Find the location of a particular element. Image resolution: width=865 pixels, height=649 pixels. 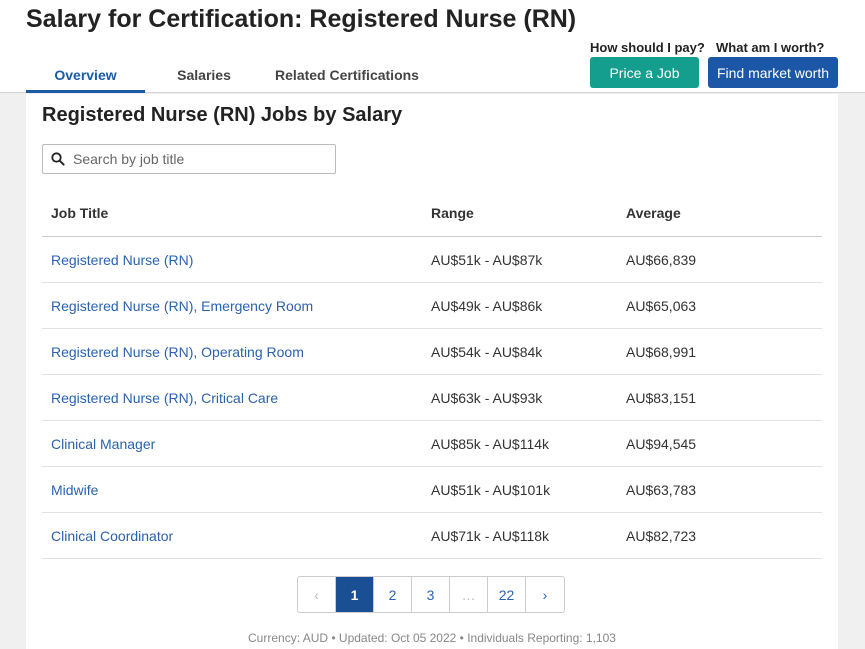

column-header-job-title: Job Title is located at coordinates (80, 213).